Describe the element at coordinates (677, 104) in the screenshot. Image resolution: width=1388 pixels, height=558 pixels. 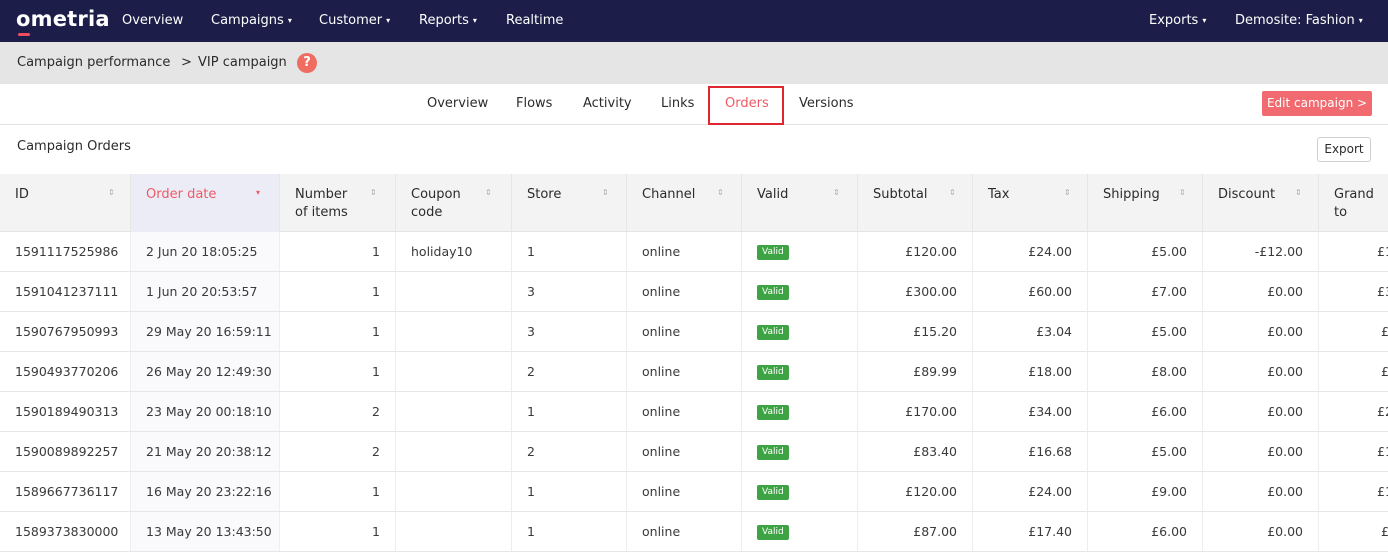
I see `tab-links: Links` at that location.